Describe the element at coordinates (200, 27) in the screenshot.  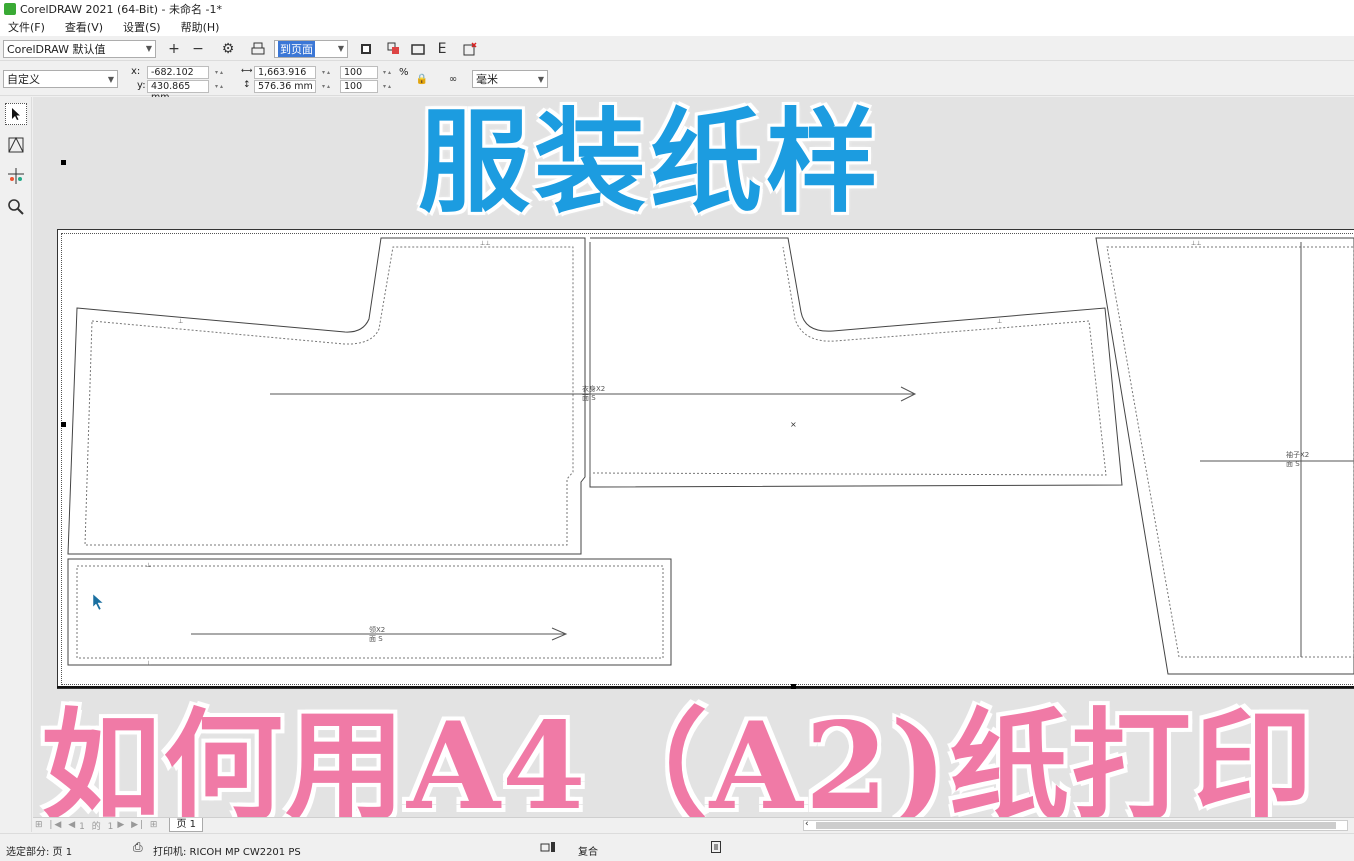
I see `menu-help: 帮助(H)` at that location.